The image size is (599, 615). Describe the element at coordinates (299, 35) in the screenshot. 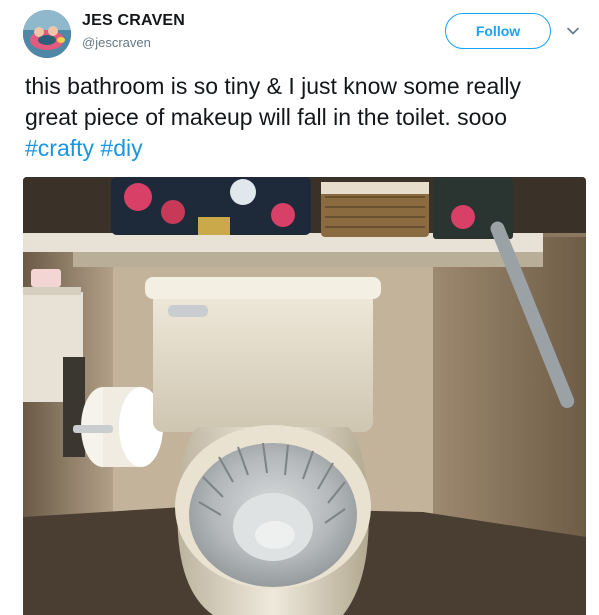

I see `tweet-header: JES CRAVEN @jescraven Follow` at that location.